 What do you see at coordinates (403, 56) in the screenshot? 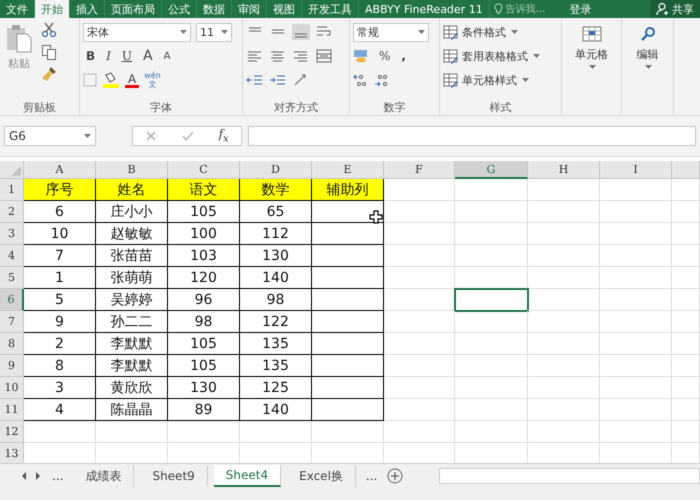
I see `comma-button: ,` at bounding box center [403, 56].